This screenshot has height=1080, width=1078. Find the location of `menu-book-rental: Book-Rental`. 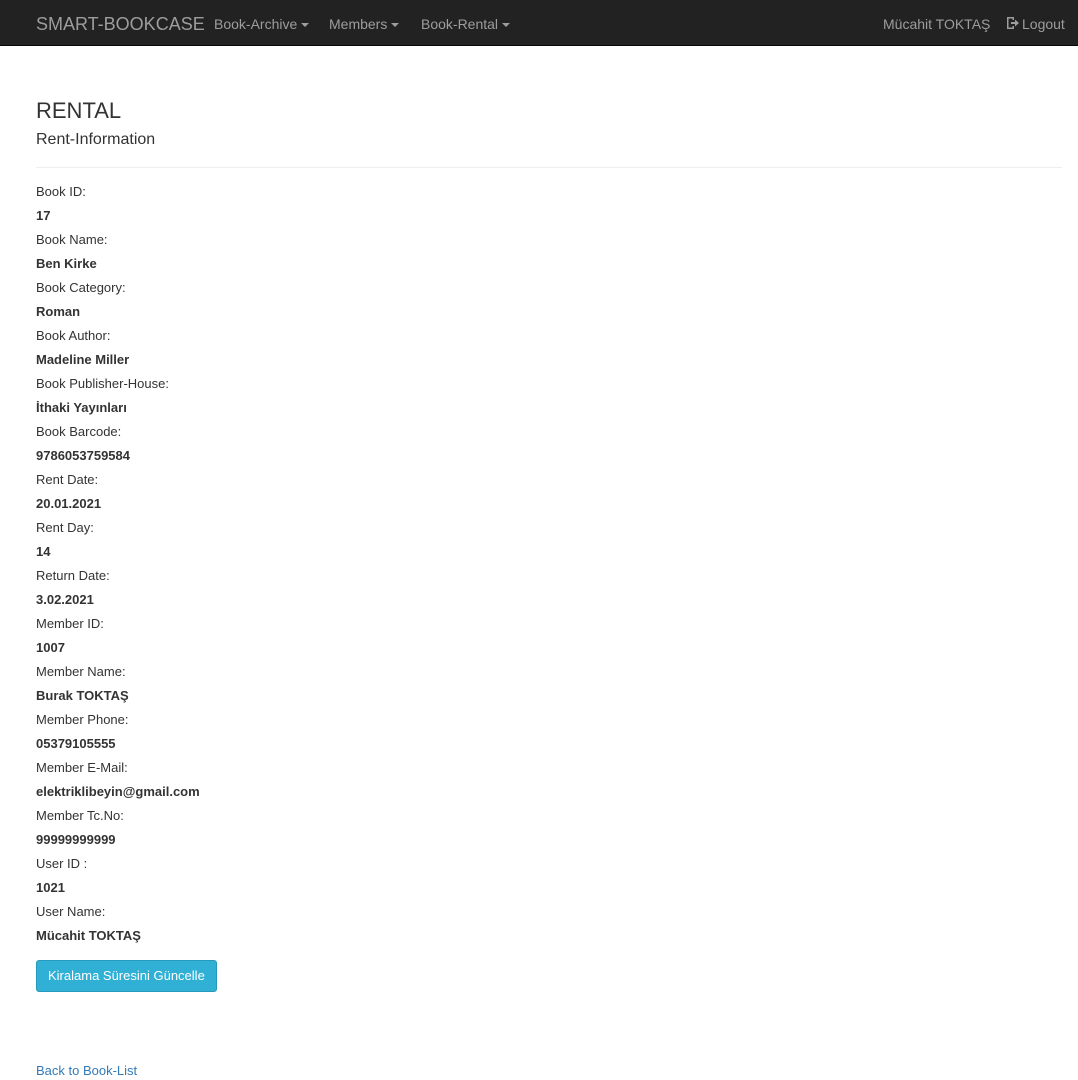

menu-book-rental: Book-Rental is located at coordinates (466, 24).